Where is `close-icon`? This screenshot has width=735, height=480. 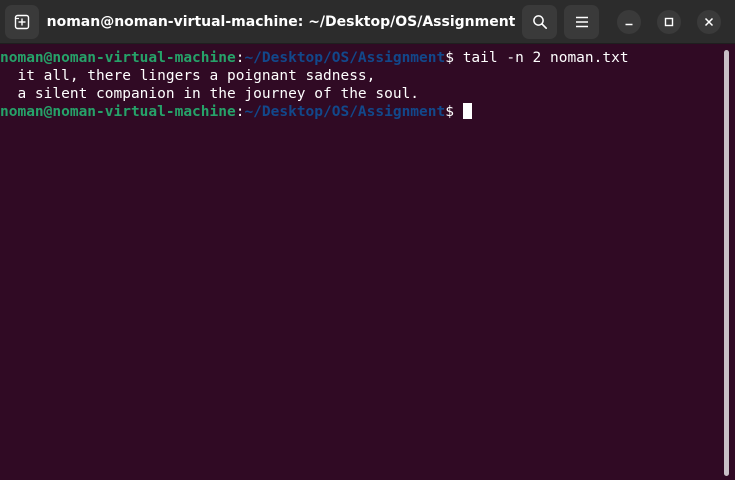
close-icon is located at coordinates (709, 22).